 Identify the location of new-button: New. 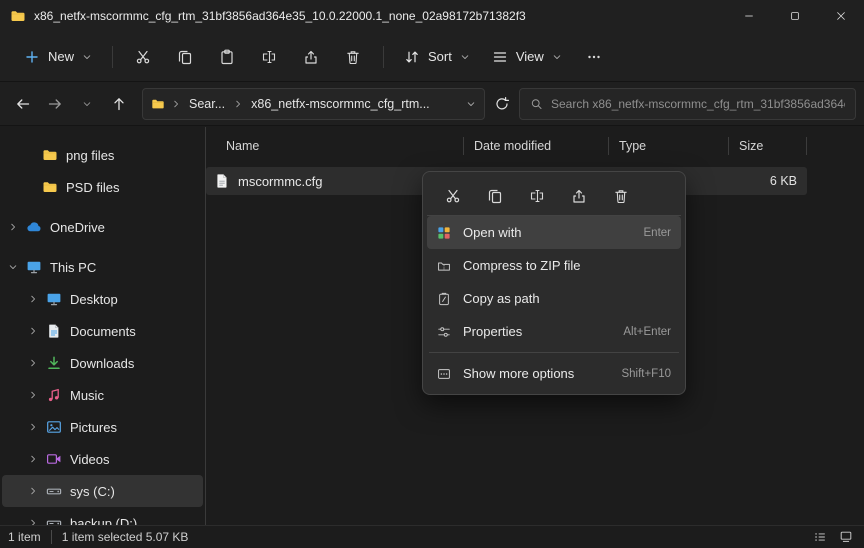
(58, 57).